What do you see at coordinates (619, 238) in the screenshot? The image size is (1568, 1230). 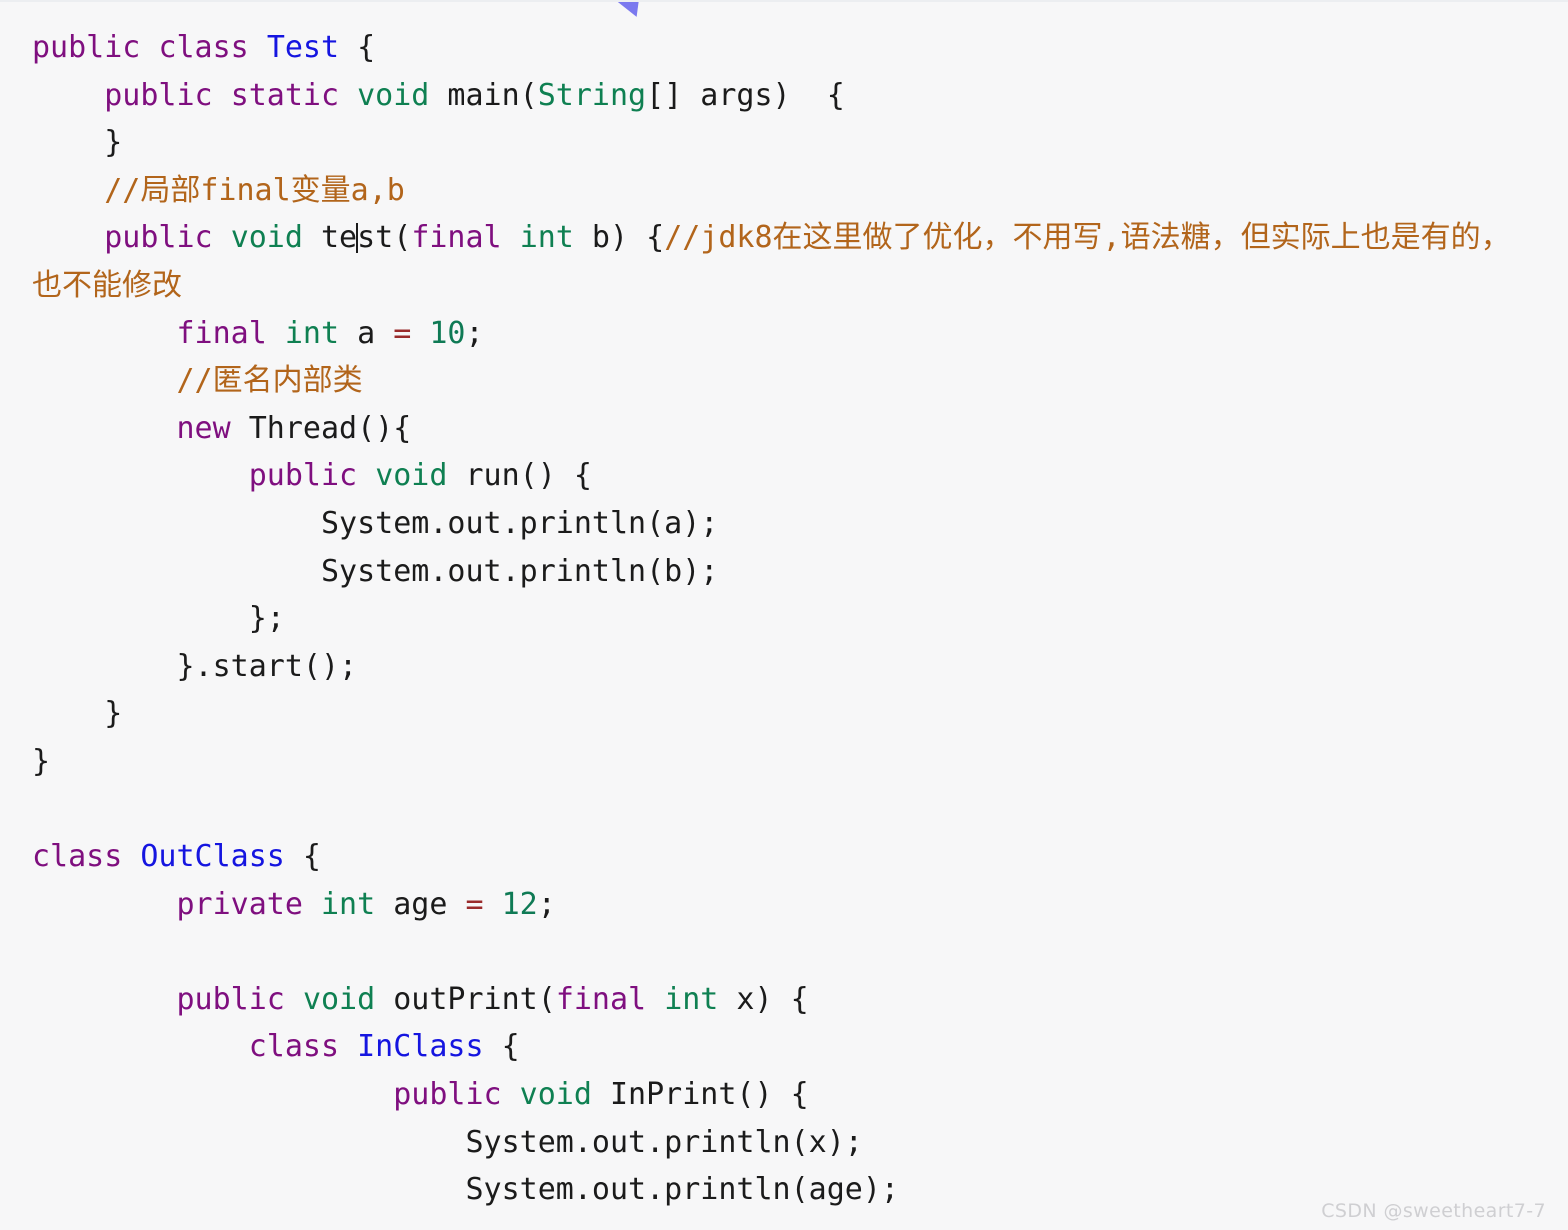 I see `code-token-pln: b) {` at bounding box center [619, 238].